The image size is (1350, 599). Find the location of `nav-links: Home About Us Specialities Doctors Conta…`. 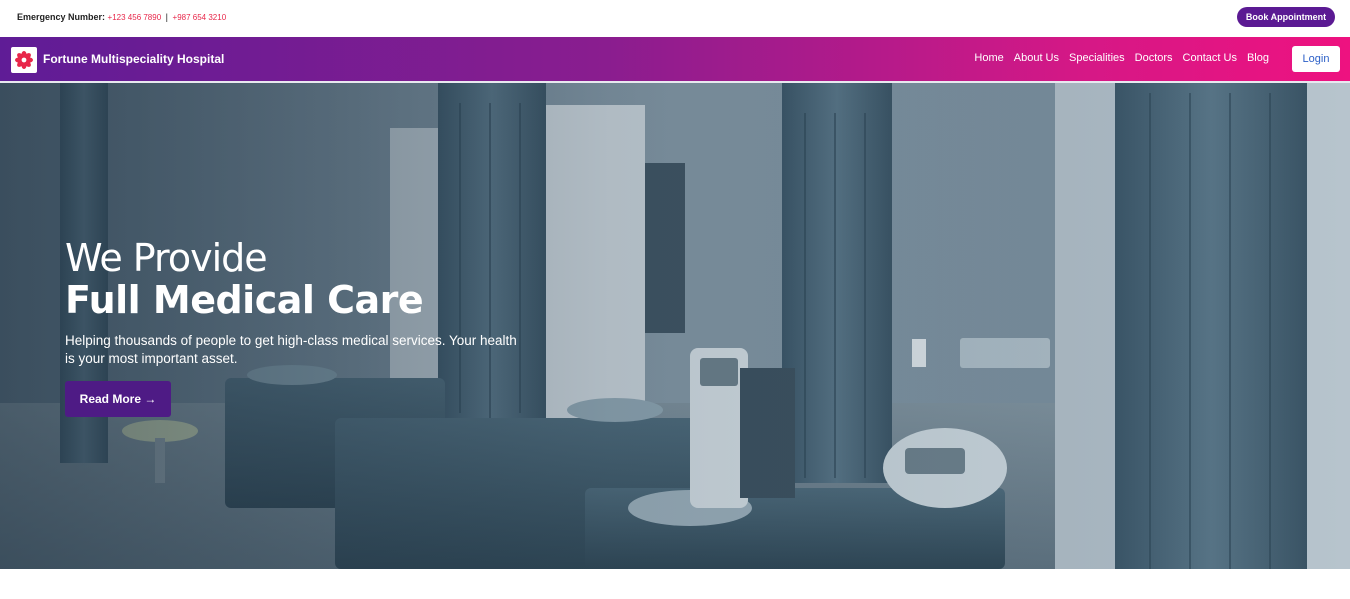

nav-links: Home About Us Specialities Doctors Conta… is located at coordinates (1121, 58).